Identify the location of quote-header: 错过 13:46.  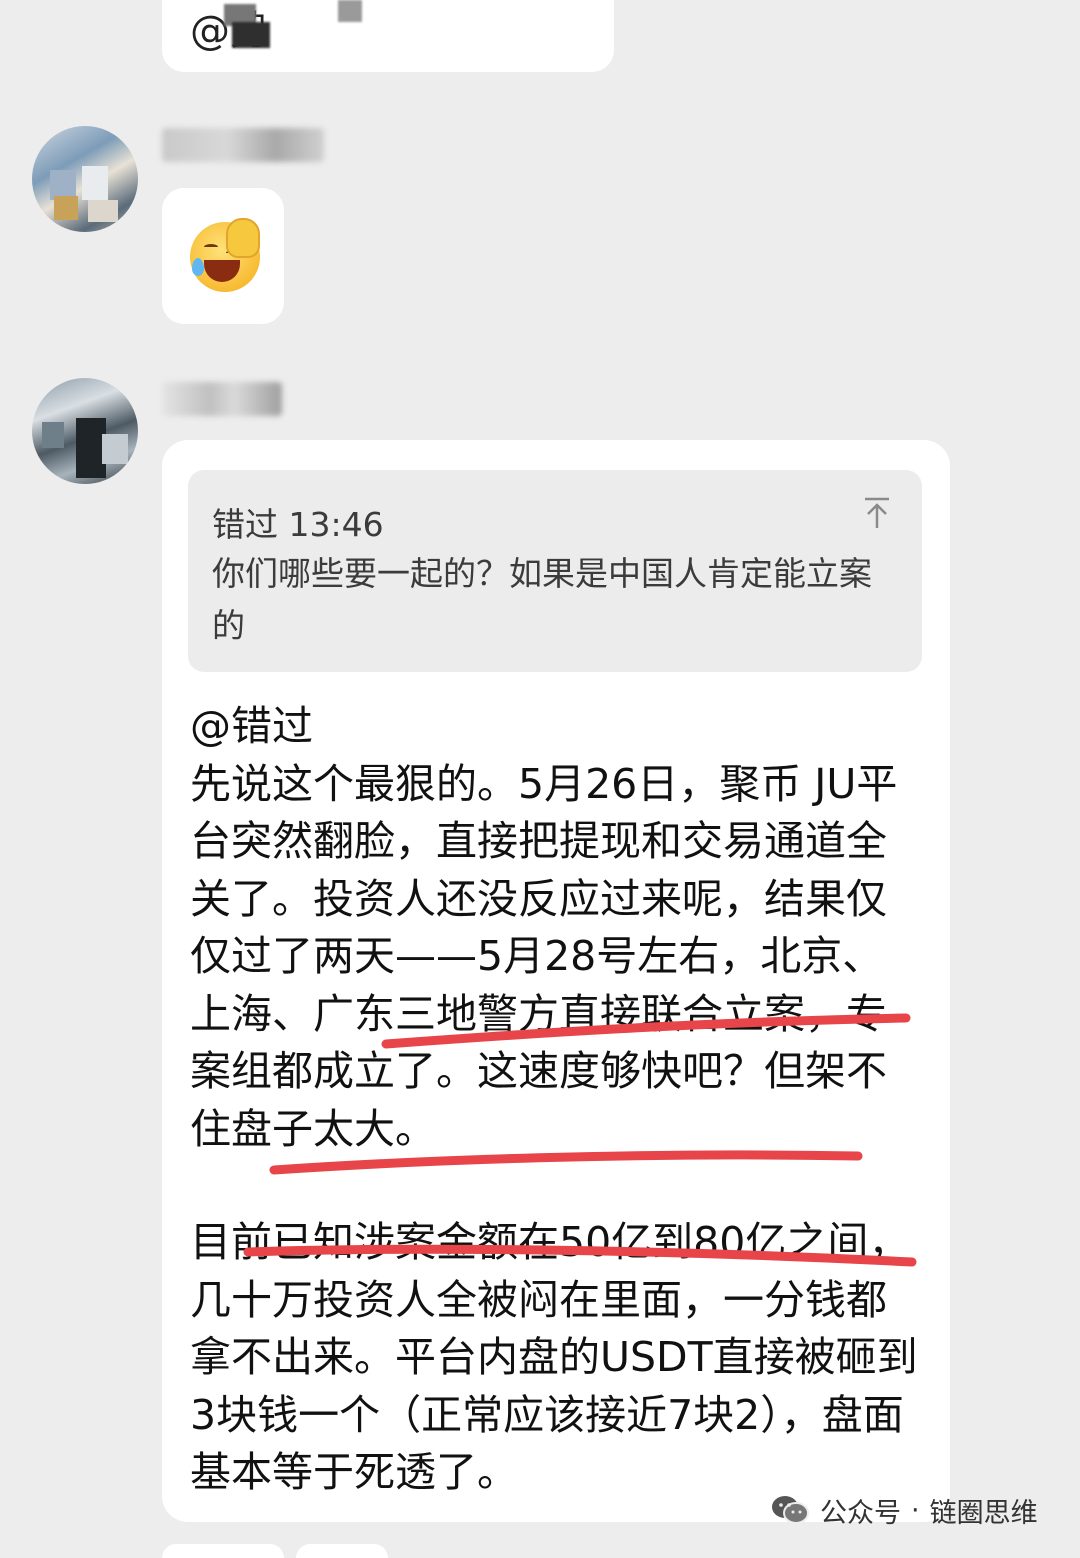
(298, 522).